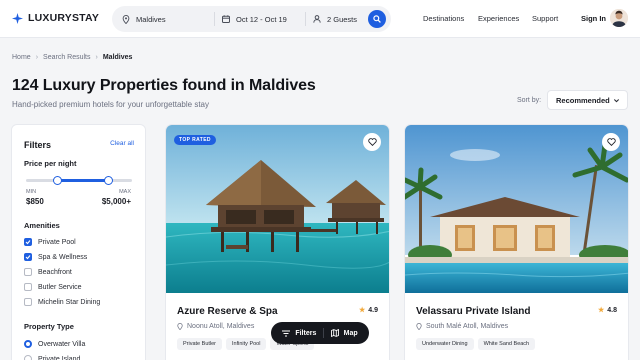  What do you see at coordinates (58, 180) in the screenshot?
I see `price-min-handle` at bounding box center [58, 180].